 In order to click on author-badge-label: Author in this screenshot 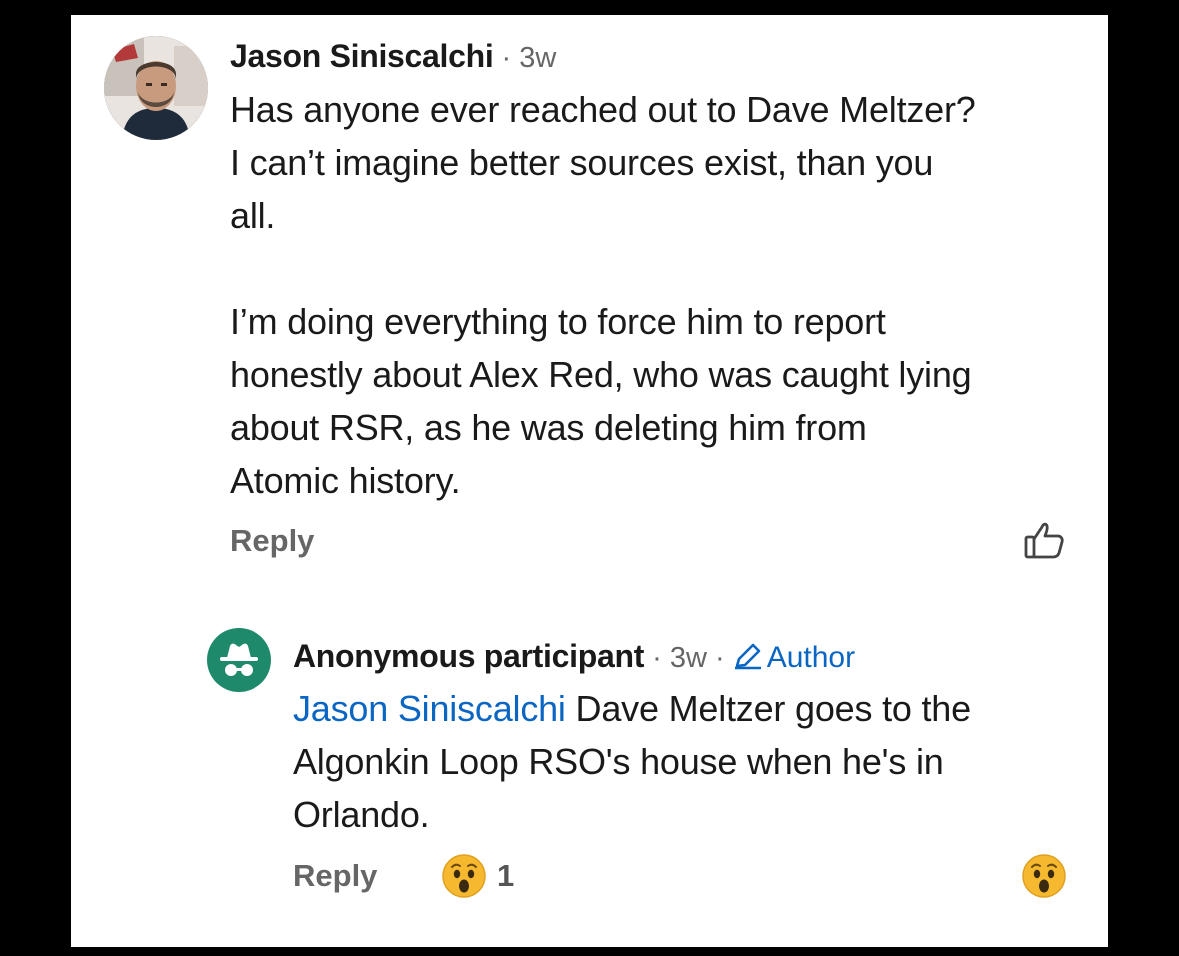, I will do `click(811, 657)`.